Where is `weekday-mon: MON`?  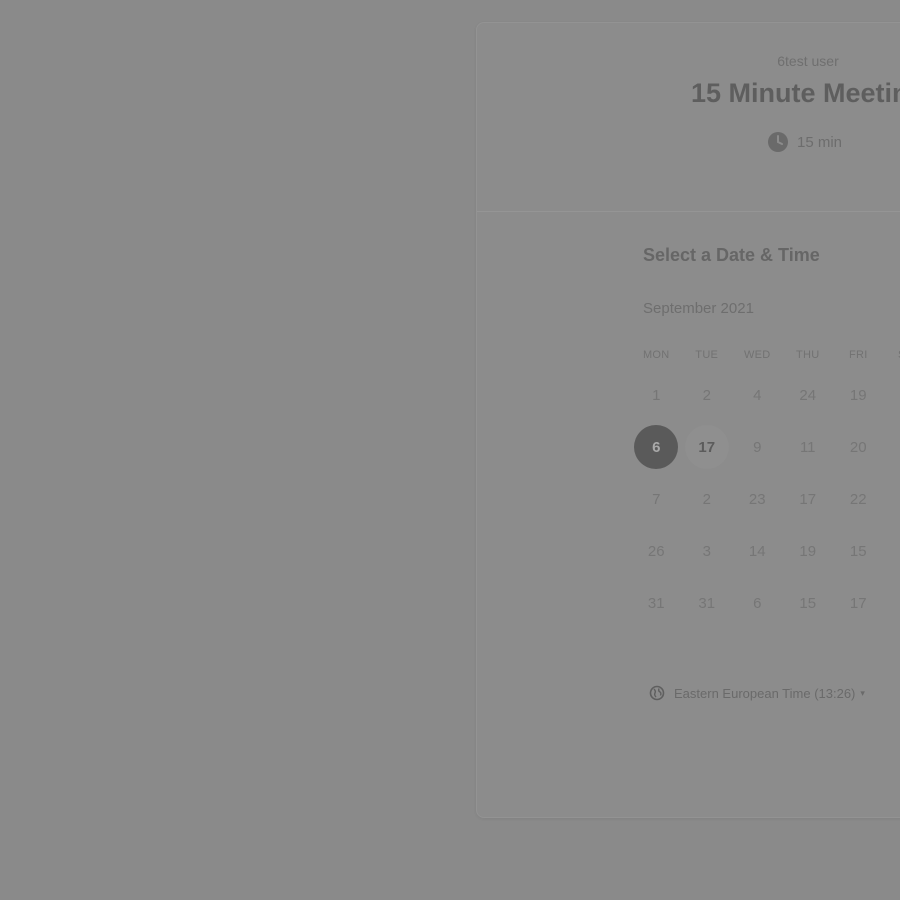
weekday-mon: MON is located at coordinates (656, 355).